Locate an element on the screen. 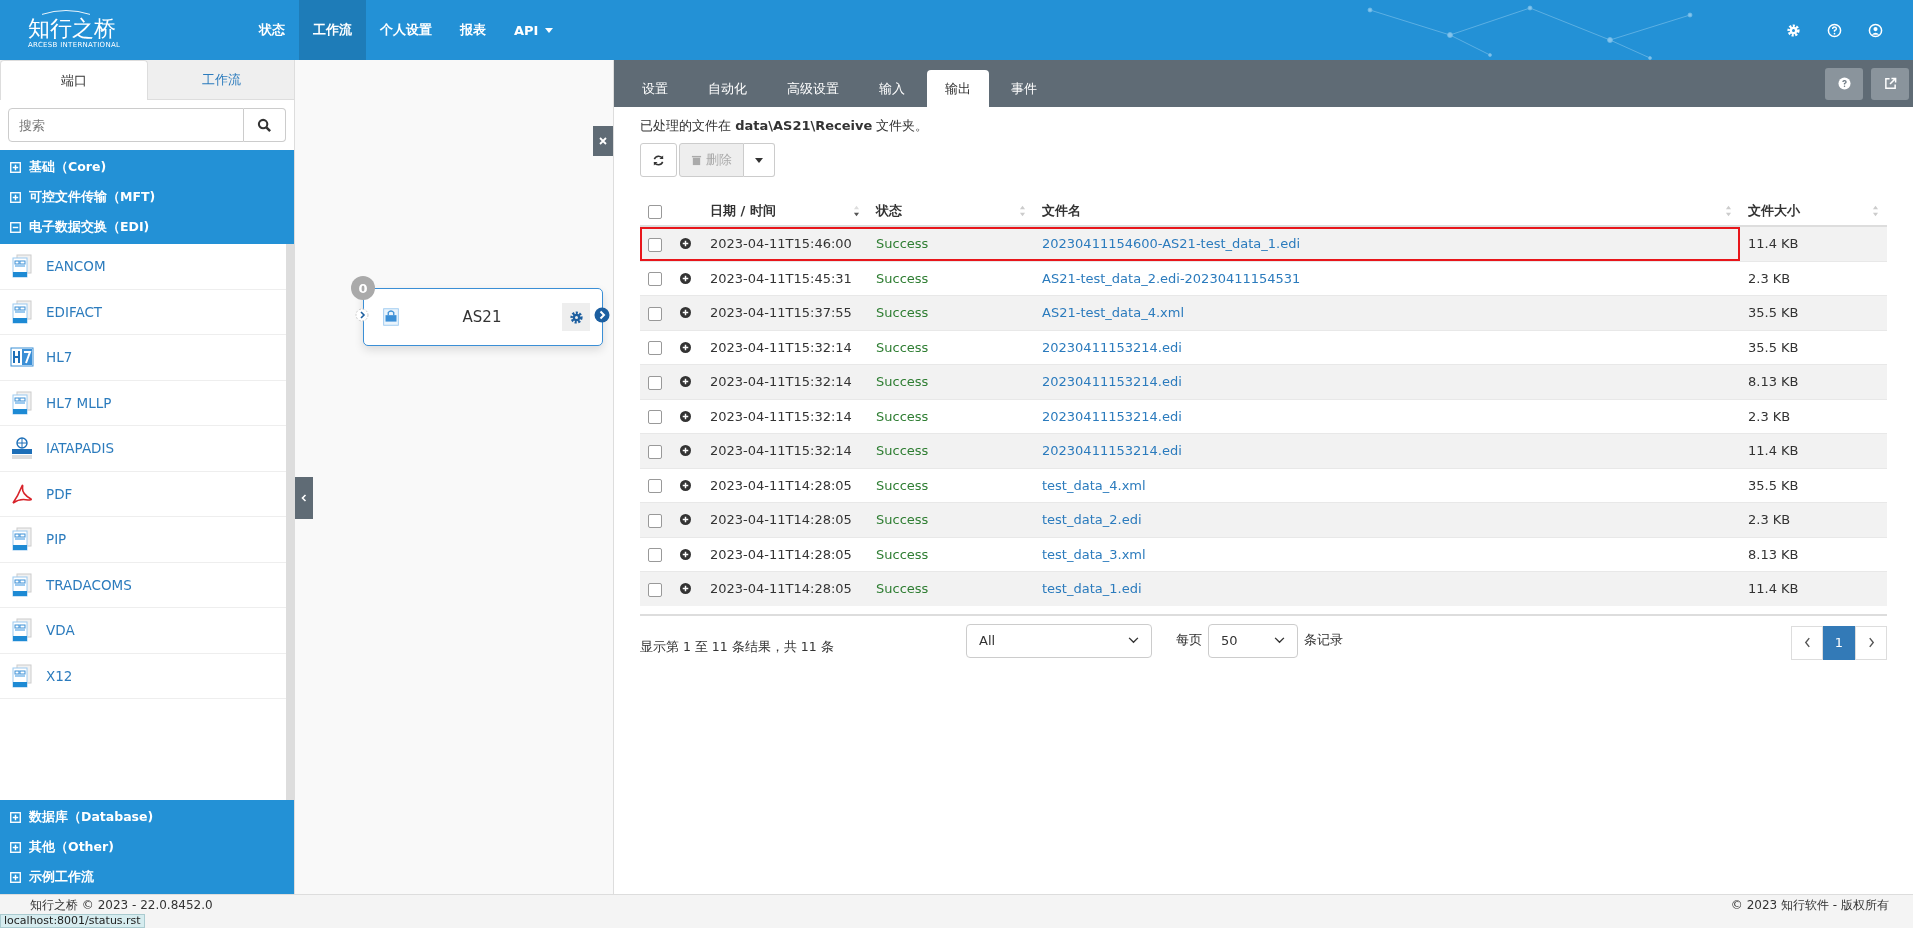 Image resolution: width=1913 pixels, height=928 pixels. file-link: AS21-test_data_4.xml is located at coordinates (1113, 313).